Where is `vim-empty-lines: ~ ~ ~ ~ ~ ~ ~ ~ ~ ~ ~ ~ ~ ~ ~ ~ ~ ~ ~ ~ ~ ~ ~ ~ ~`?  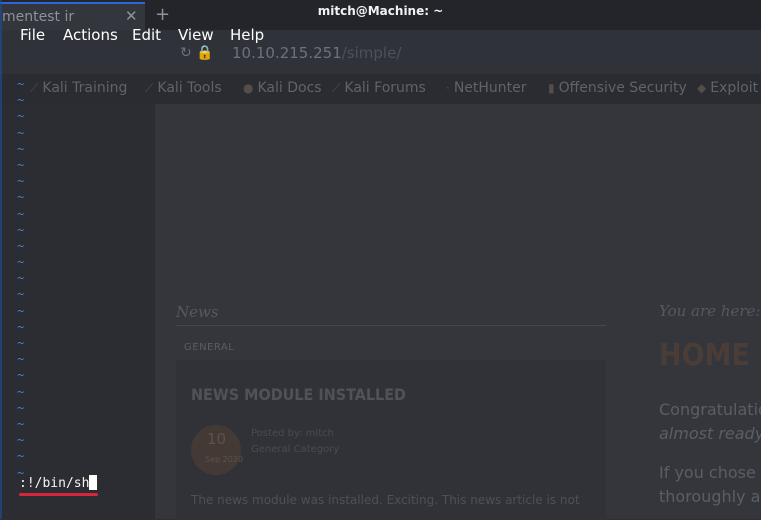
vim-empty-lines: ~ ~ ~ ~ ~ ~ ~ ~ ~ ~ ~ ~ ~ ~ ~ ~ ~ ~ ~ ~ ~ ~ ~ ~ ~ is located at coordinates (27, 278).